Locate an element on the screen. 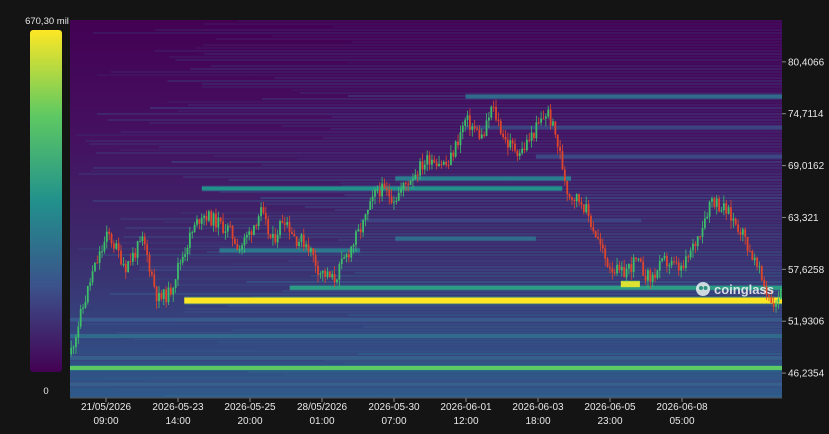  x-tick-time: 23:00 is located at coordinates (609, 421).